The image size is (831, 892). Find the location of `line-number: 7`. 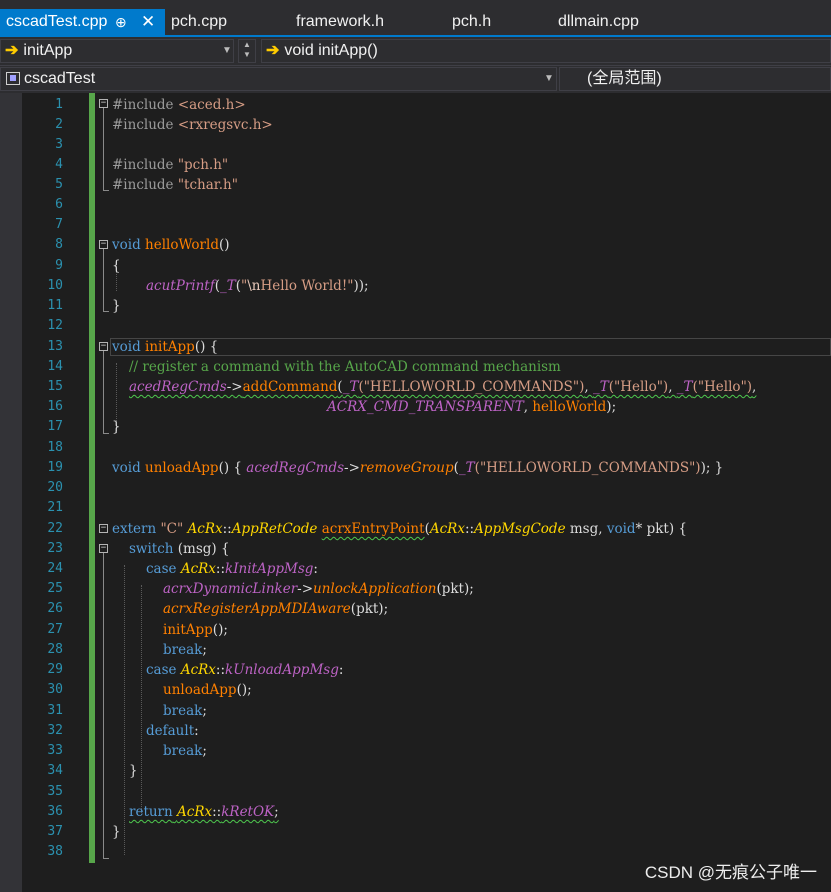

line-number: 7 is located at coordinates (59, 224).